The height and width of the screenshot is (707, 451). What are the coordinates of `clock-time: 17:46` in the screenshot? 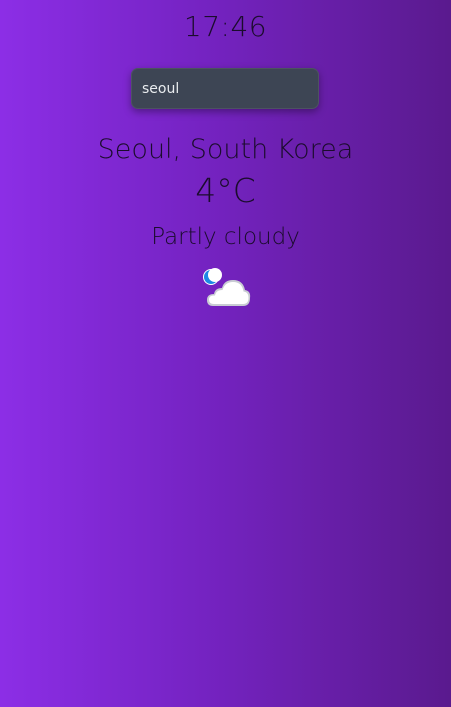 It's located at (225, 26).